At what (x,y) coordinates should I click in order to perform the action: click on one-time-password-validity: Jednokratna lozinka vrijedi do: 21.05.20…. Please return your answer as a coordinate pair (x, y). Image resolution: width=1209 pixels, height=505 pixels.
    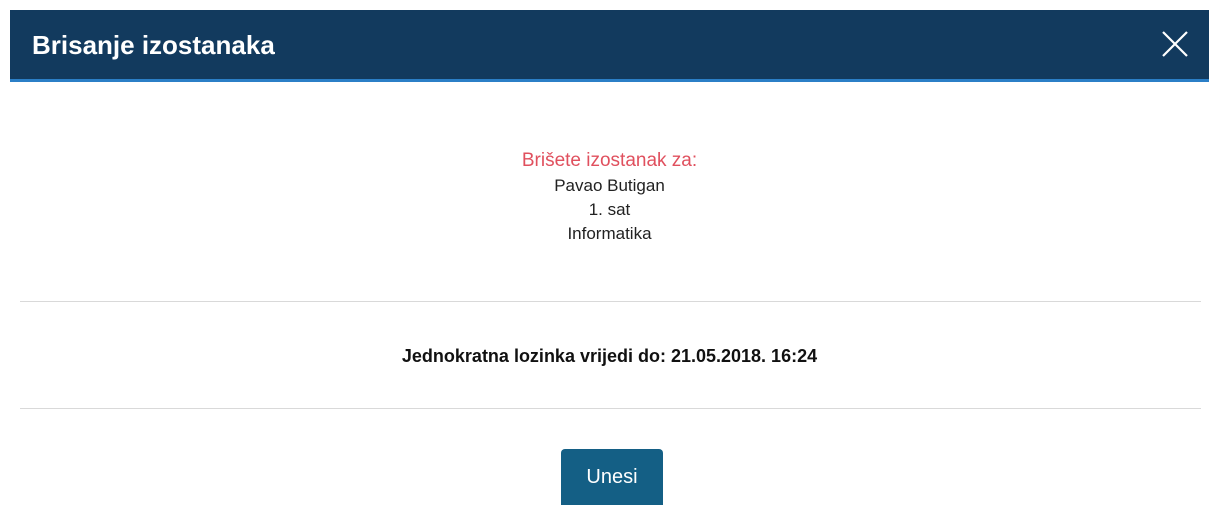
    Looking at the image, I should click on (609, 356).